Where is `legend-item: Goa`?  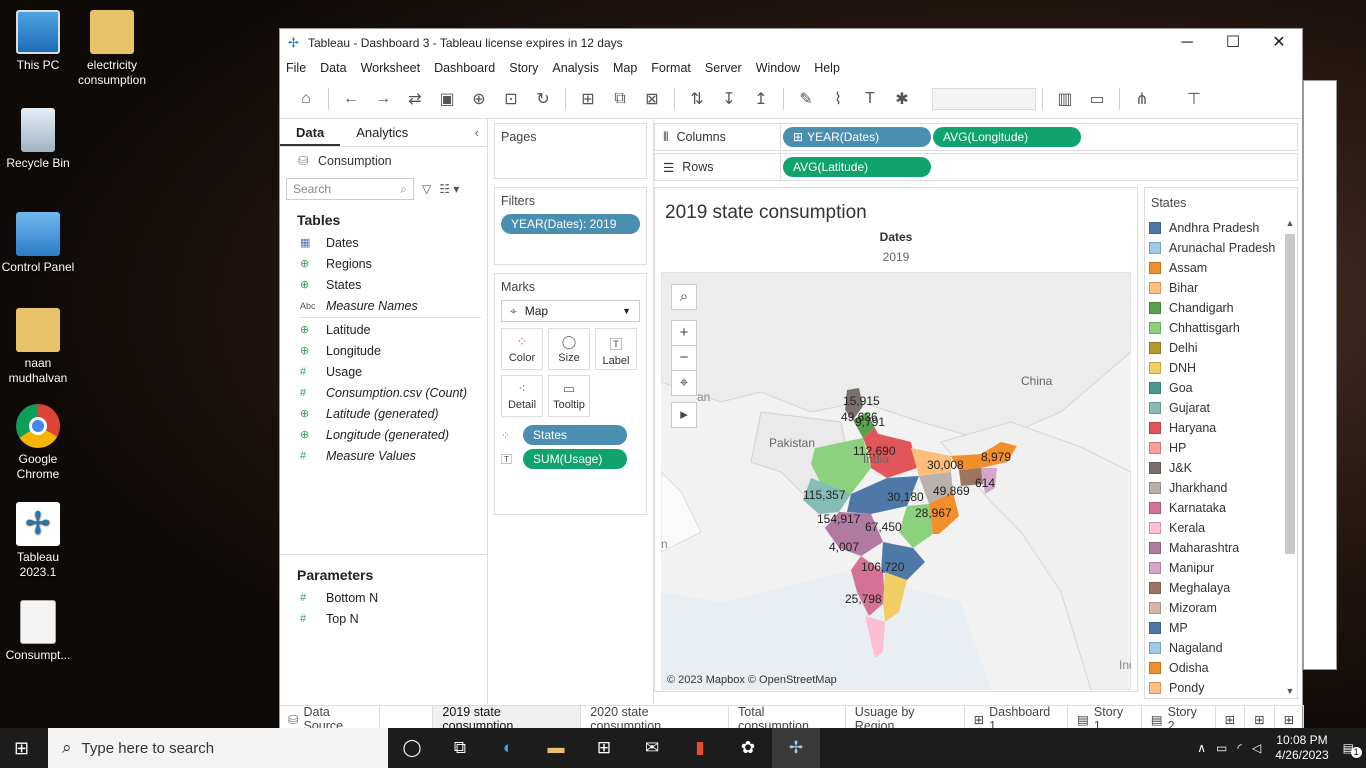
legend-item: Goa is located at coordinates (1221, 388).